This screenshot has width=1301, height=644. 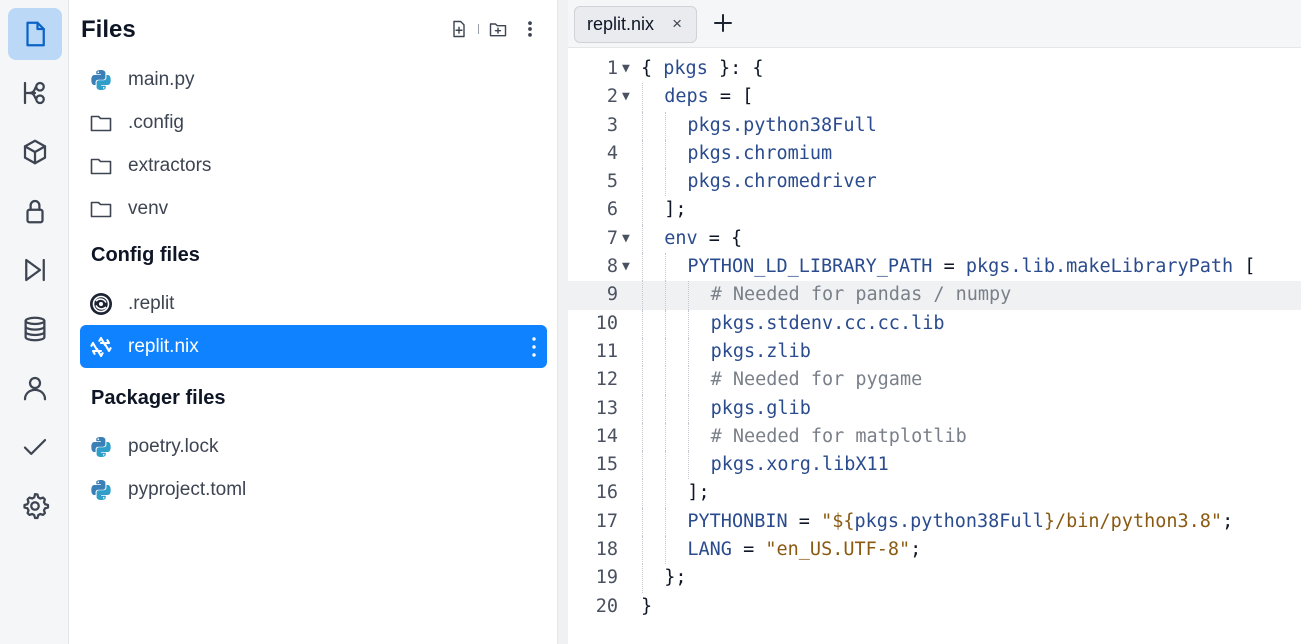 I want to click on new-folder-icon, so click(x=498, y=29).